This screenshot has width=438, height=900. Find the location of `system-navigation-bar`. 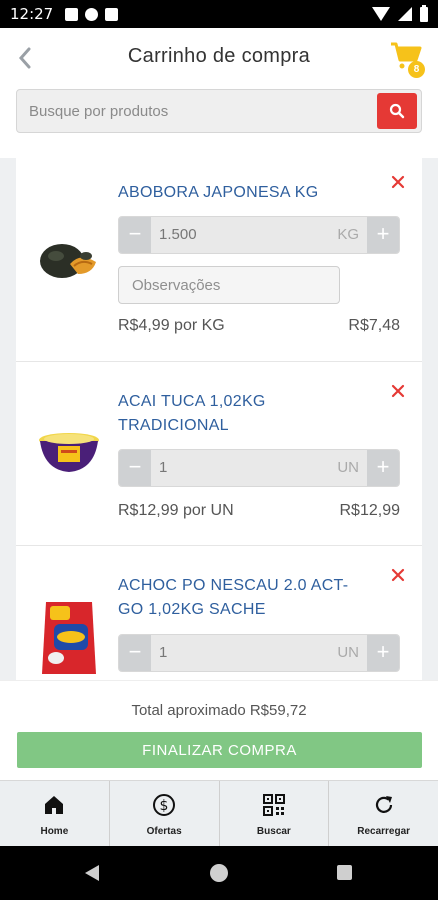

system-navigation-bar is located at coordinates (219, 873).